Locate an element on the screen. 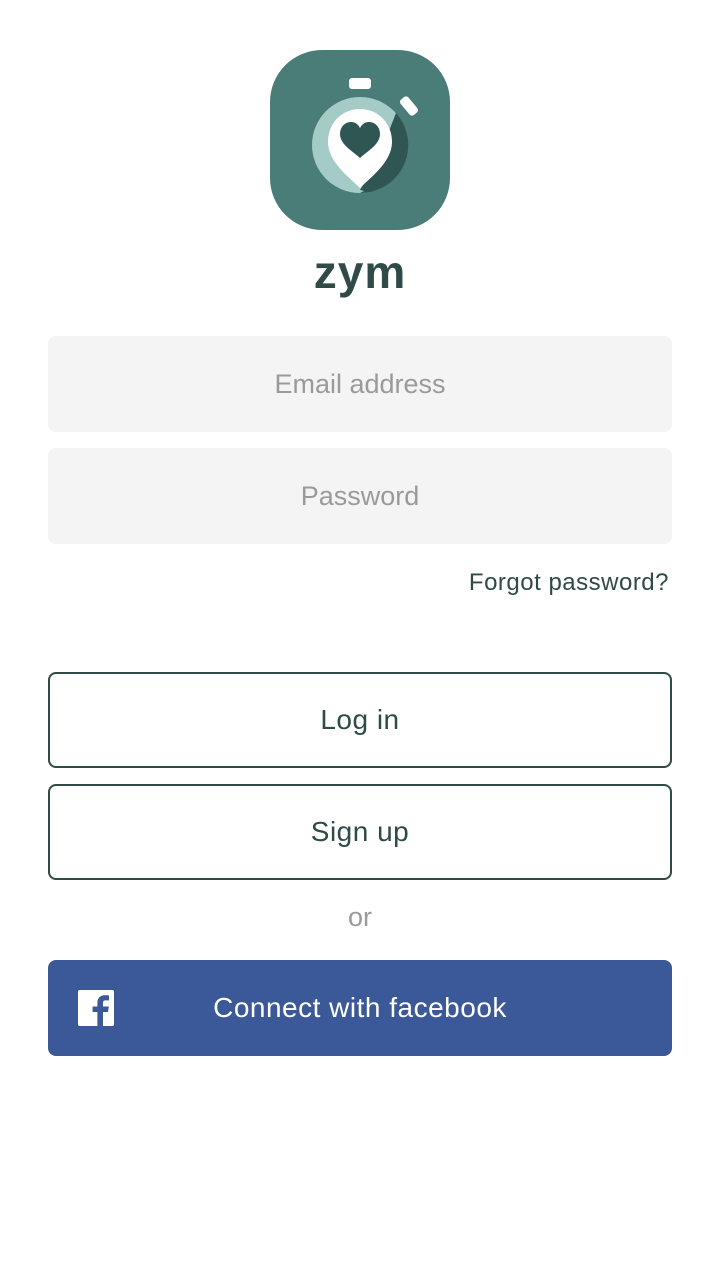 The image size is (720, 1280). email-field is located at coordinates (360, 384).